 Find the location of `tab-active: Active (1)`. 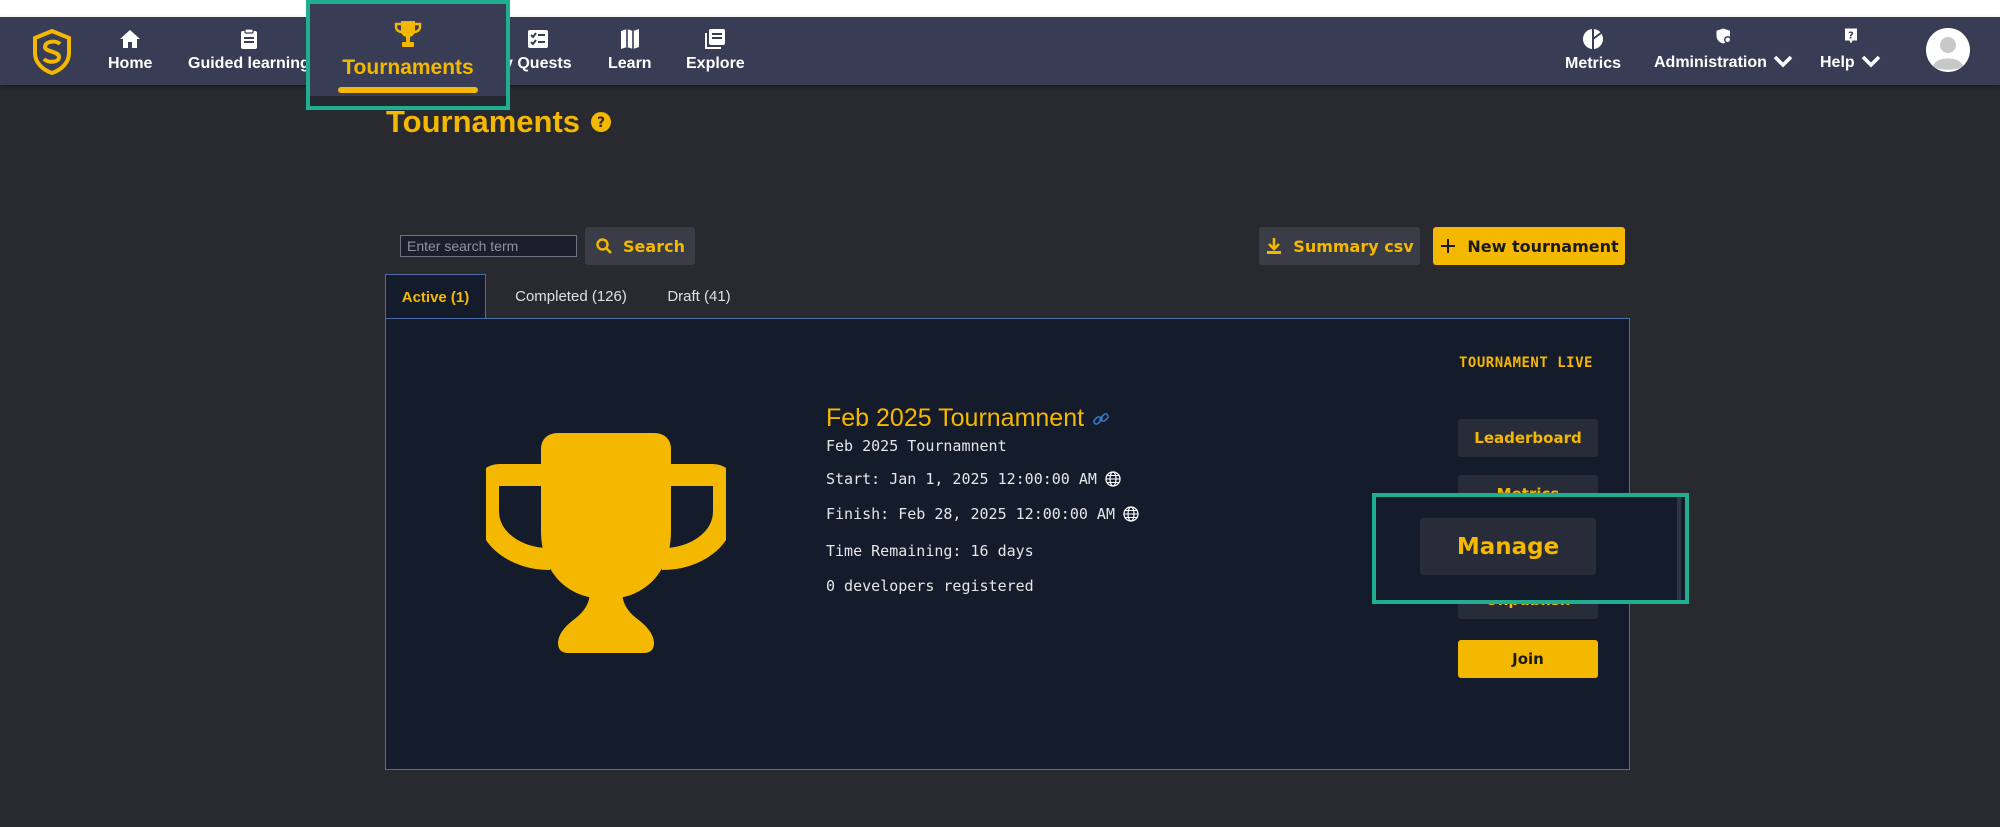

tab-active: Active (1) is located at coordinates (435, 296).